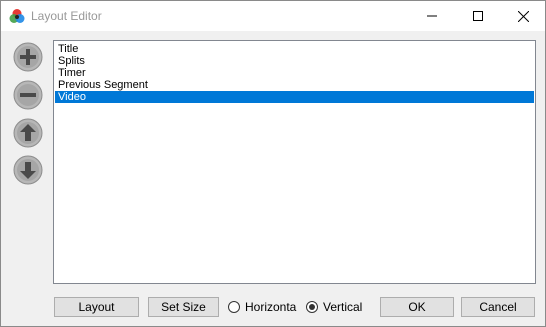 The height and width of the screenshot is (327, 546). Describe the element at coordinates (498, 307) in the screenshot. I see `cancel-button: Cancel` at that location.